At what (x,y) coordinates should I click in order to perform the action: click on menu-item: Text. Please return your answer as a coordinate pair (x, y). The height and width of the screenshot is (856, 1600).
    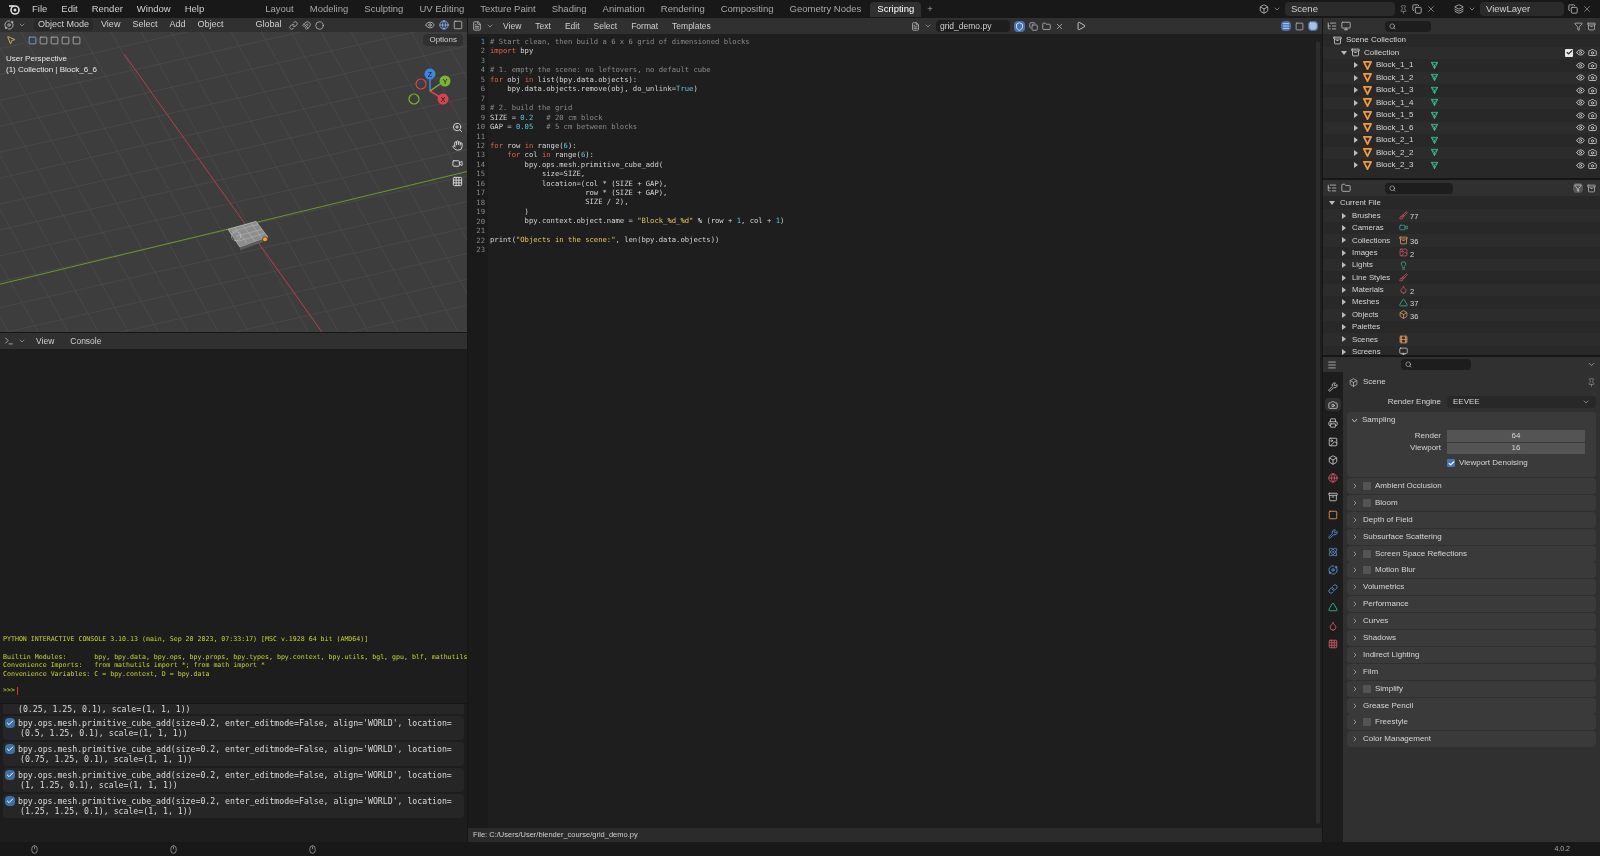
    Looking at the image, I should click on (543, 26).